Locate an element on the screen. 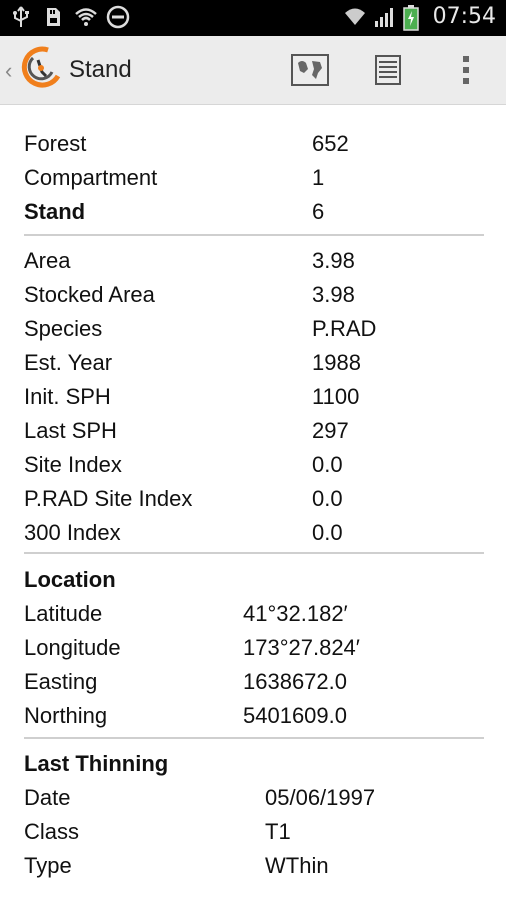 The width and height of the screenshot is (506, 900). last-thinning-heading-row: Last Thinning is located at coordinates (254, 764).